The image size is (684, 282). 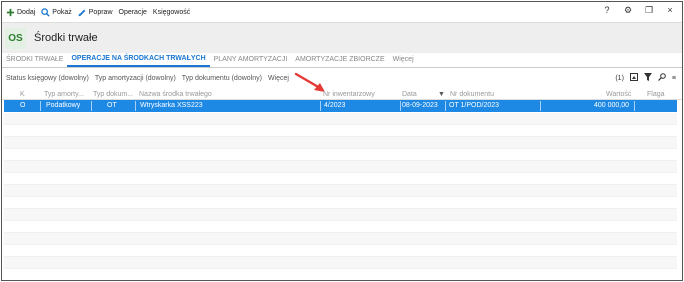 I want to click on operations-menu: Operacje, so click(x=133, y=12).